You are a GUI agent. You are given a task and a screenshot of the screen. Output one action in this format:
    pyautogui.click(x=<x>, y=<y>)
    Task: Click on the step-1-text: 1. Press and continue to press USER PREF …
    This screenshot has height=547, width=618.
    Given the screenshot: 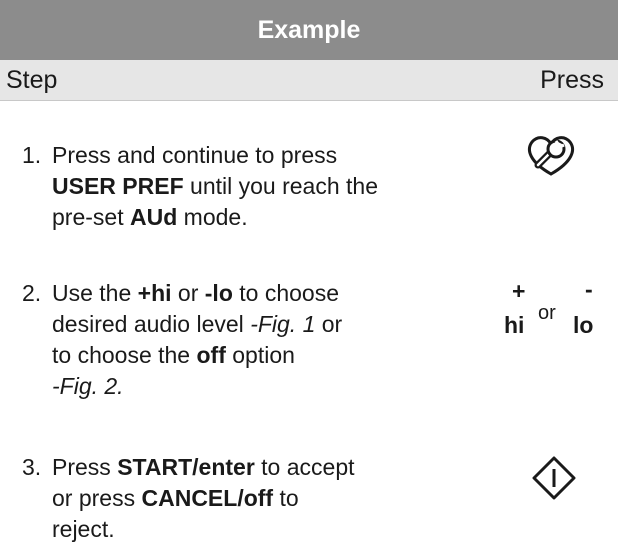 What is the action you would take?
    pyautogui.click(x=232, y=186)
    